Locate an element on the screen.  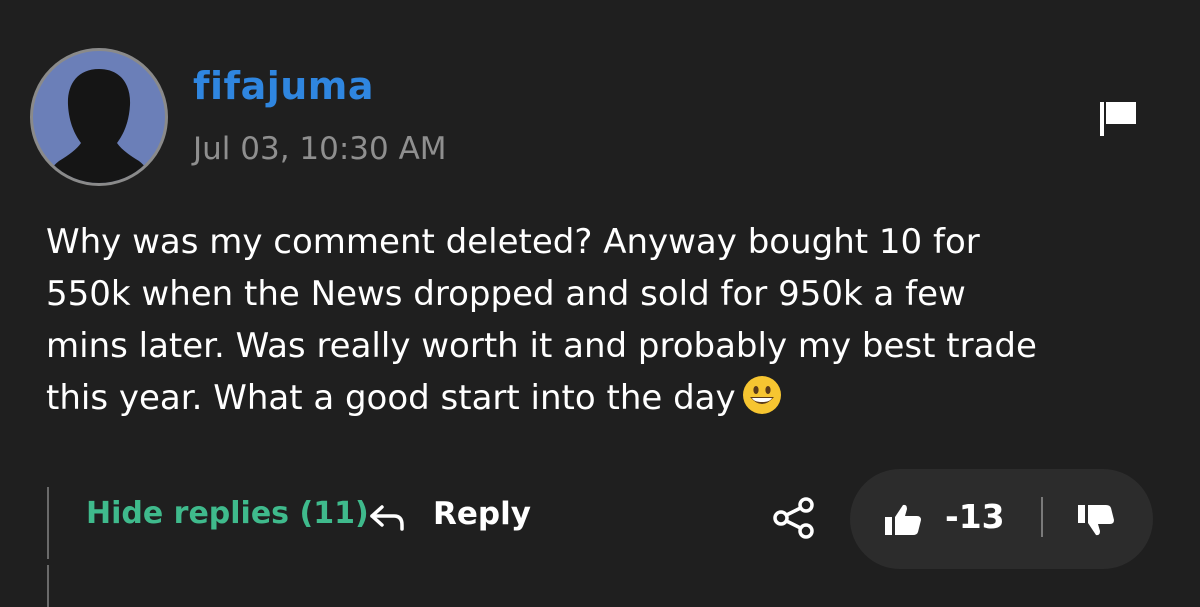
post-timestamp: Jul 03, 10:30 AM is located at coordinates (320, 149).